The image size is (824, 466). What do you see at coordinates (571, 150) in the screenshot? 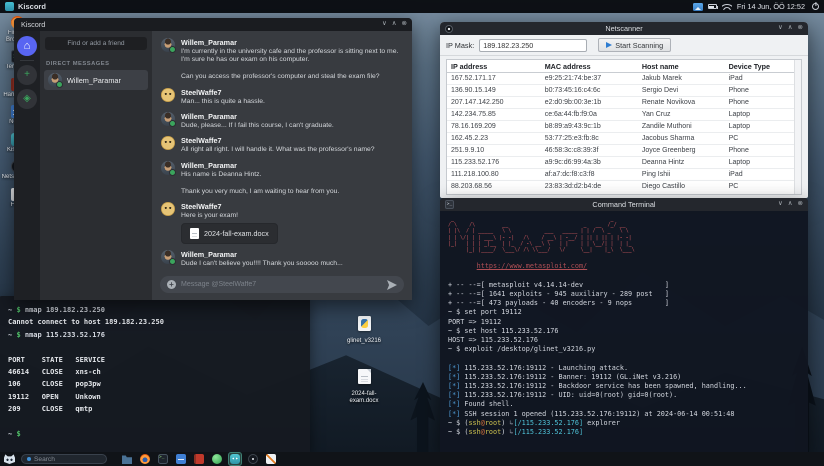
I see `cell-mac-address: 46:58:3c:c8:39:3f` at bounding box center [571, 150].